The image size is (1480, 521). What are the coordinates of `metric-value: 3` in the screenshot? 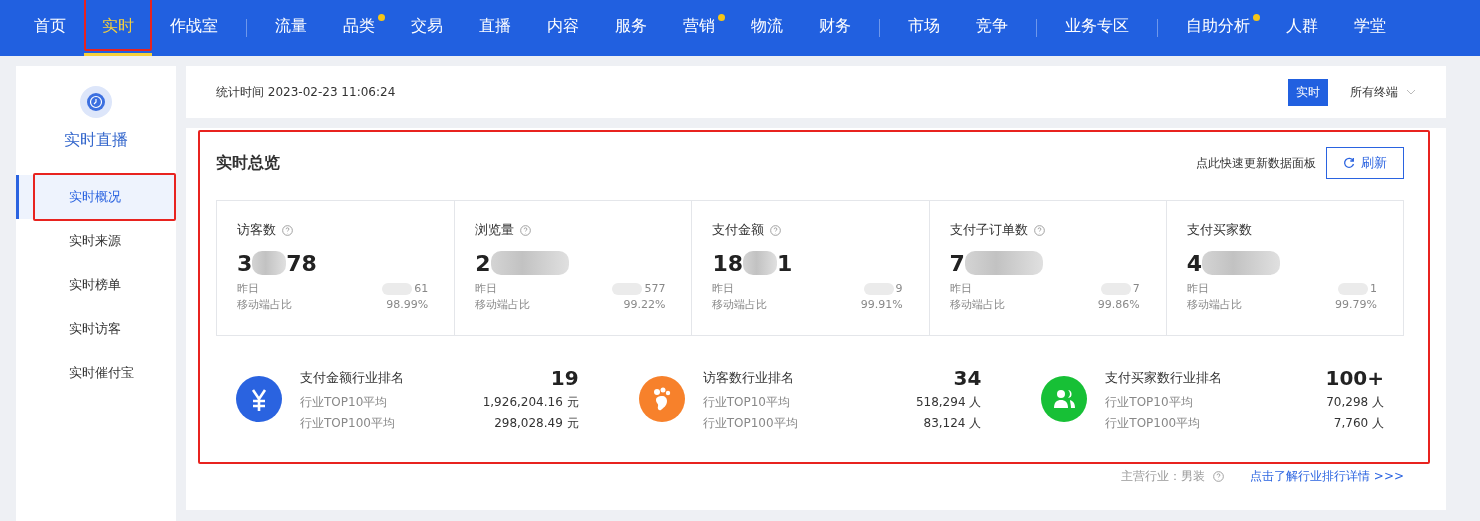 It's located at (245, 263).